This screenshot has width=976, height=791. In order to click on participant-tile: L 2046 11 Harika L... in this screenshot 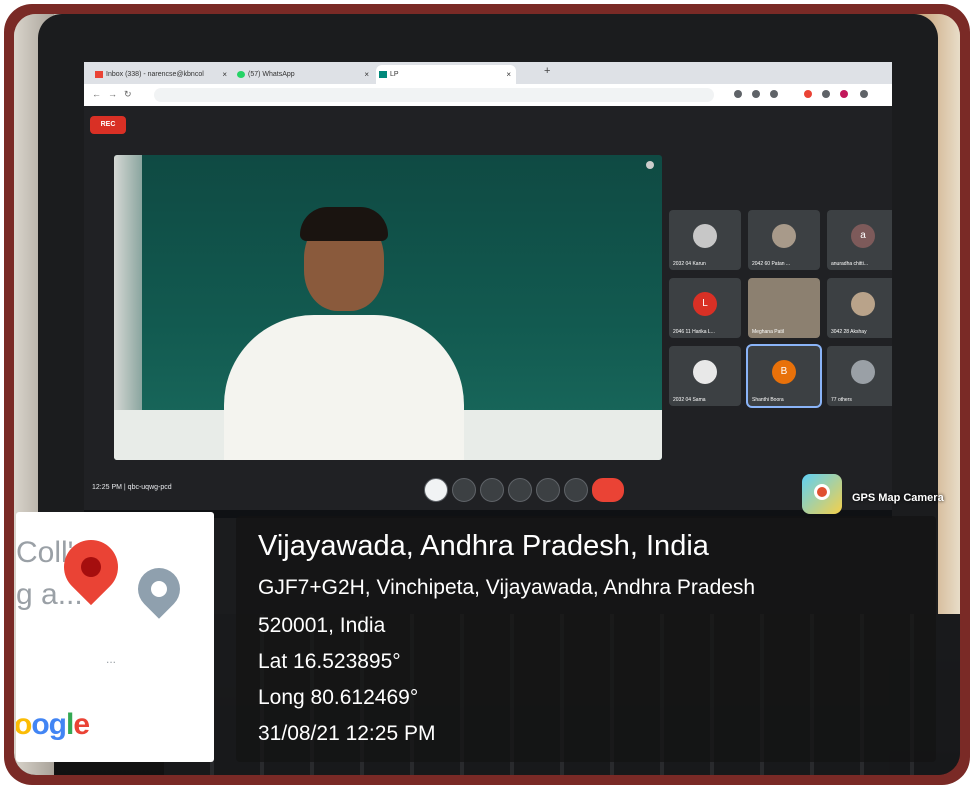, I will do `click(705, 308)`.